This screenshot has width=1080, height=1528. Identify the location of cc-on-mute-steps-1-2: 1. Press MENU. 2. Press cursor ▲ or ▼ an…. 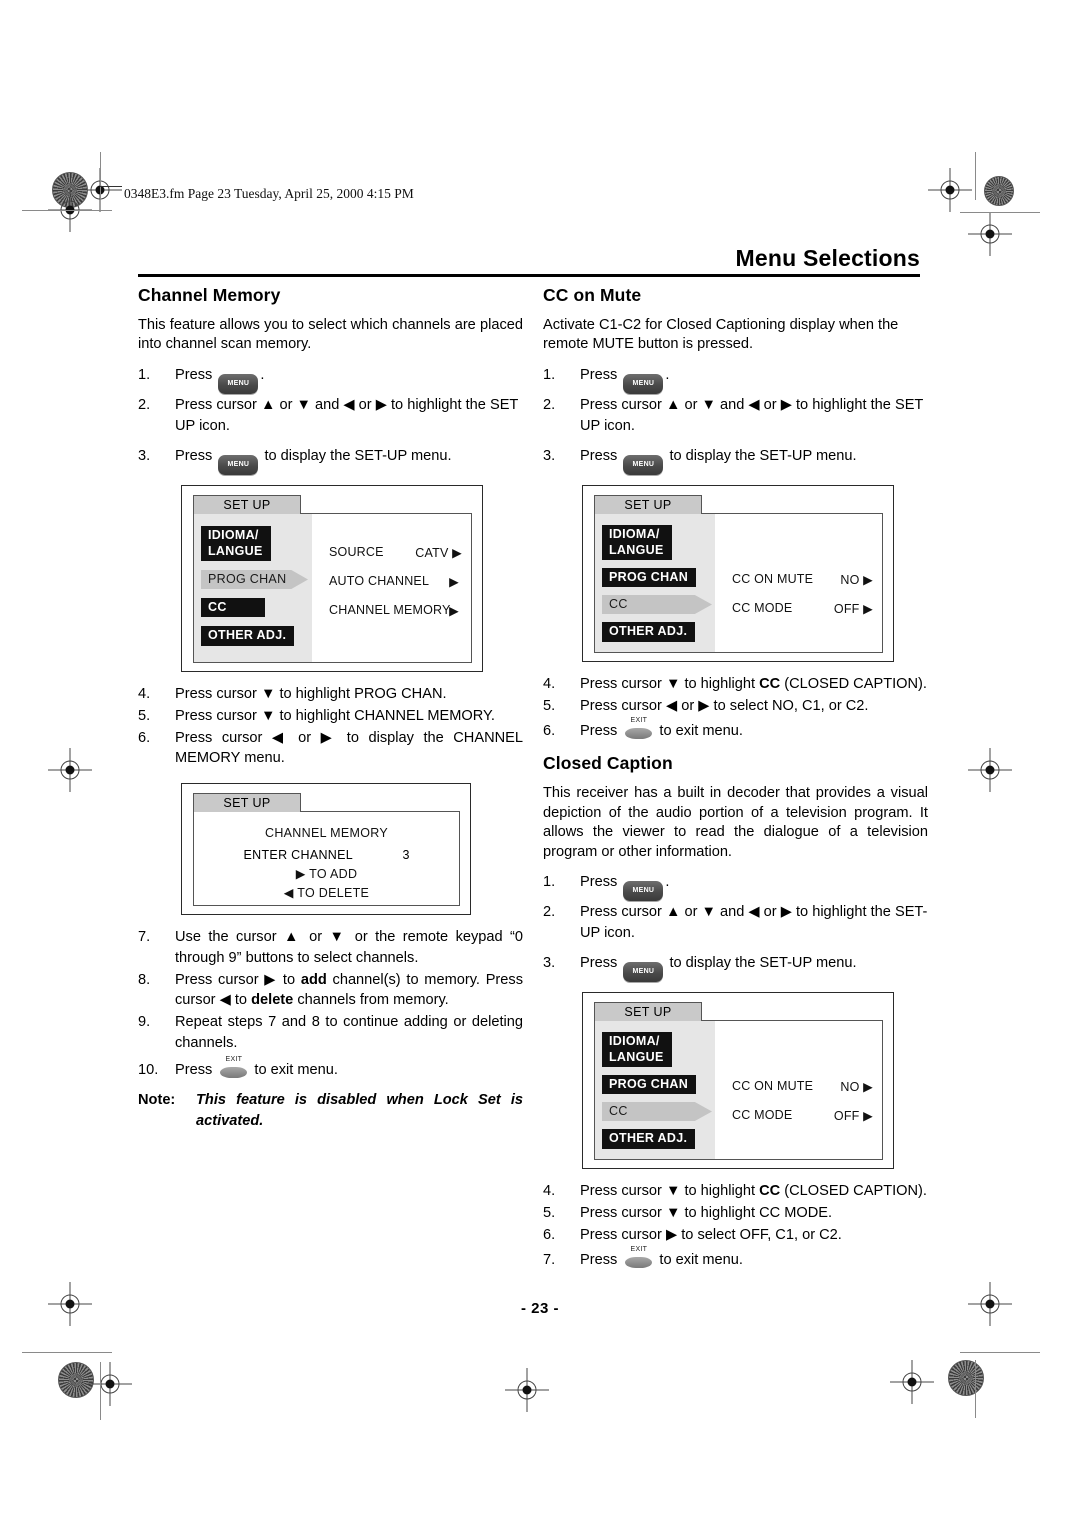
(735, 400).